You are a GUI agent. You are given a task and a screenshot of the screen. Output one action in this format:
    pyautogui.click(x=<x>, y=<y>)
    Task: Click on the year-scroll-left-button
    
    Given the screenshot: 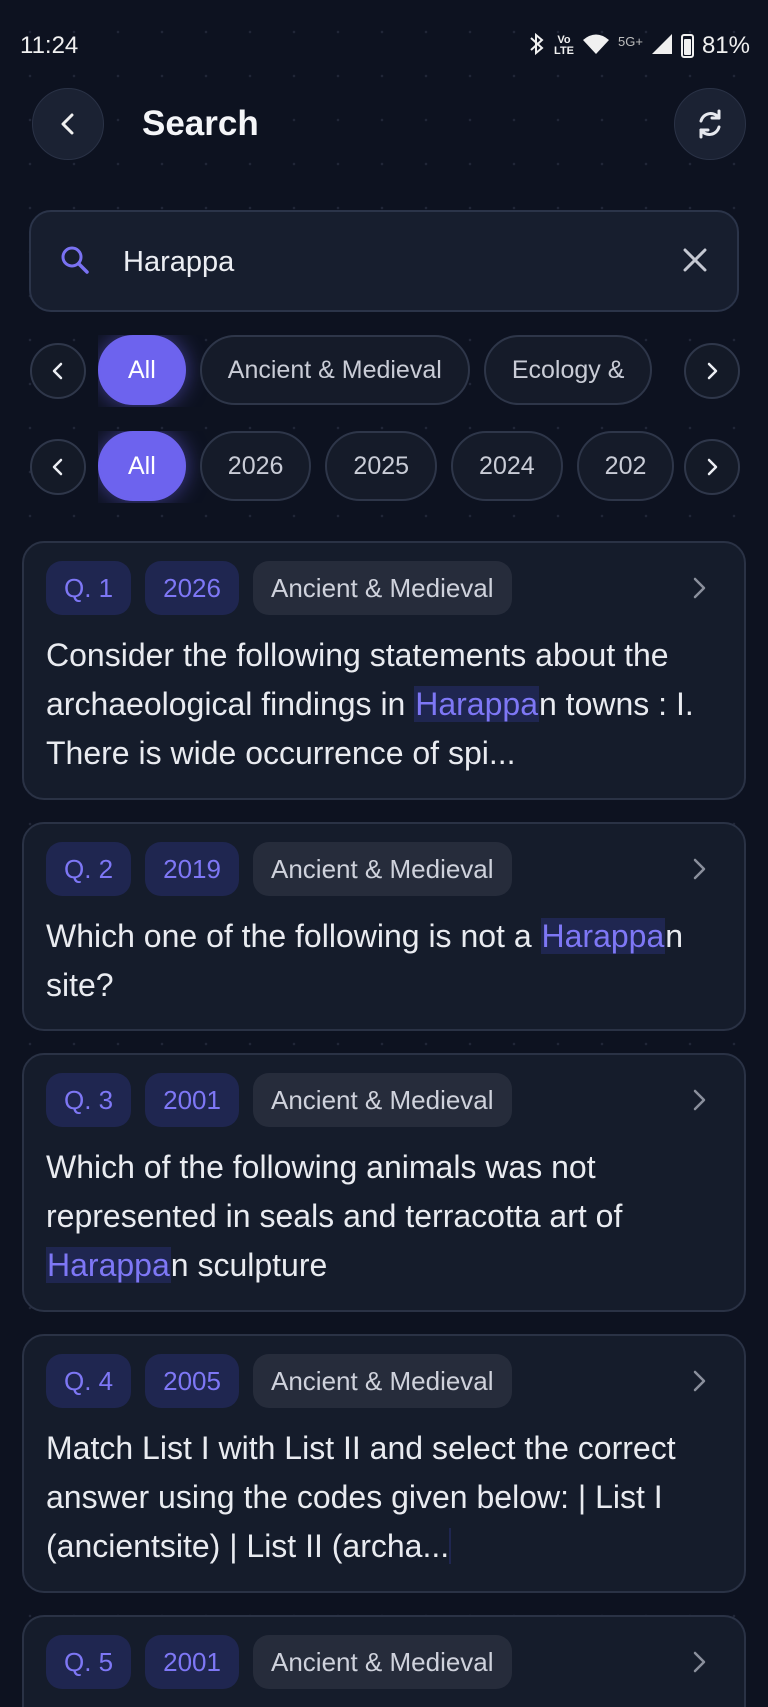 What is the action you would take?
    pyautogui.click(x=58, y=467)
    